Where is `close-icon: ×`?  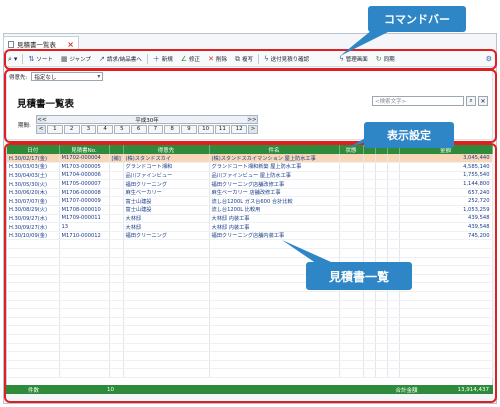 close-icon: × is located at coordinates (70, 44).